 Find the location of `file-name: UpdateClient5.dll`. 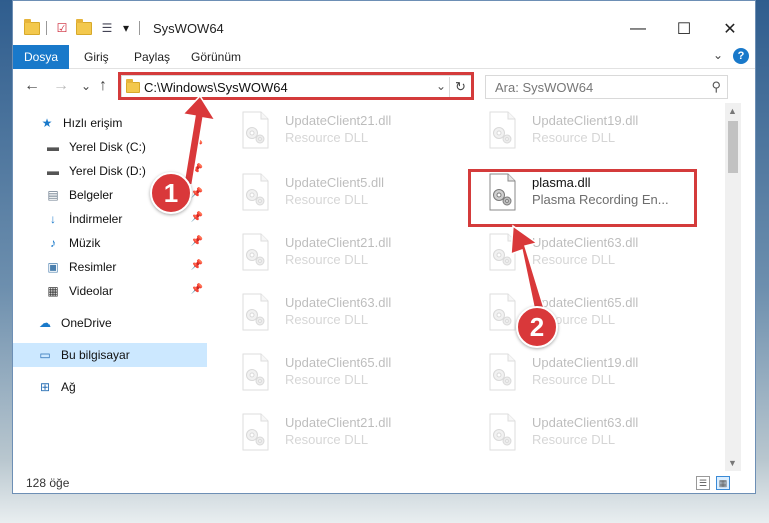

file-name: UpdateClient5.dll is located at coordinates (335, 182).